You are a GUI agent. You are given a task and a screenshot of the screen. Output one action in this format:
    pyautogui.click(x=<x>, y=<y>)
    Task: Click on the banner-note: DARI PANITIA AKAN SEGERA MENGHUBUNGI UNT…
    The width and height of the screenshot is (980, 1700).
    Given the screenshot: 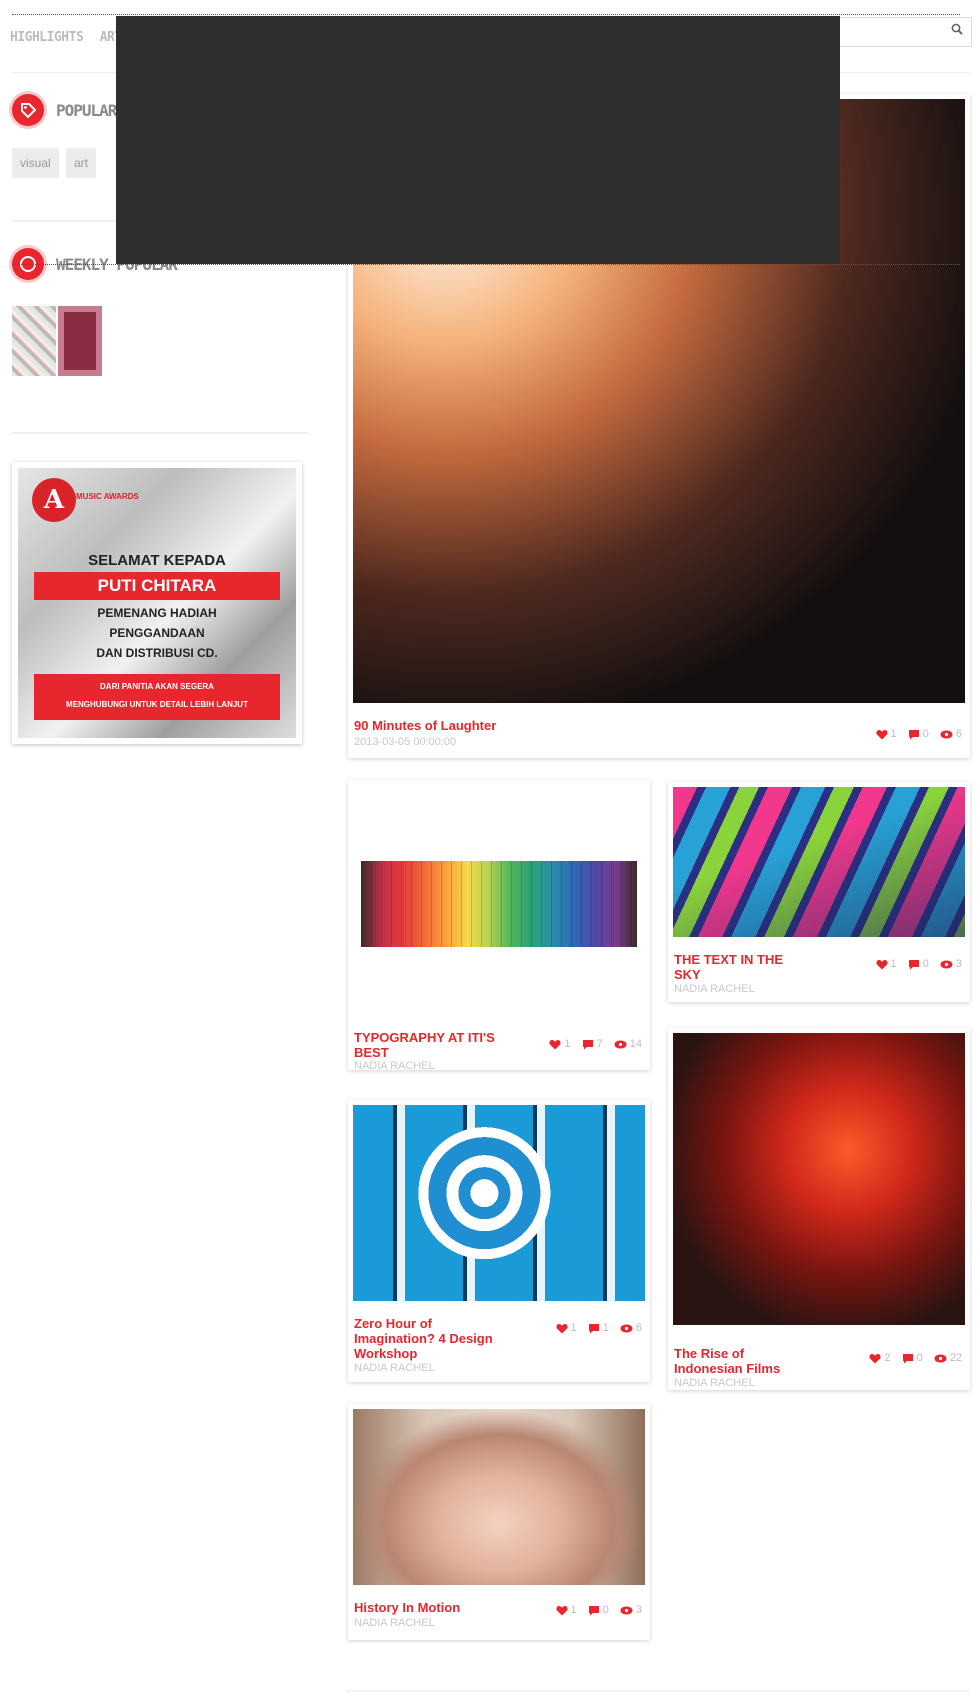 What is the action you would take?
    pyautogui.click(x=157, y=697)
    